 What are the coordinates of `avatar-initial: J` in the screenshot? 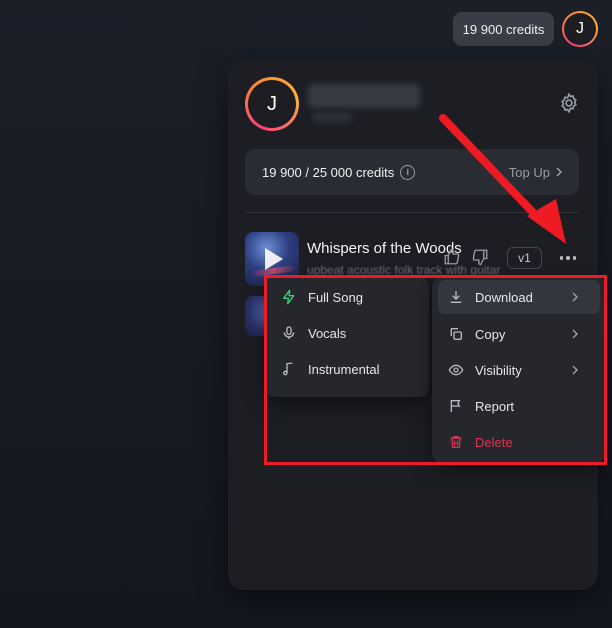 It's located at (580, 29).